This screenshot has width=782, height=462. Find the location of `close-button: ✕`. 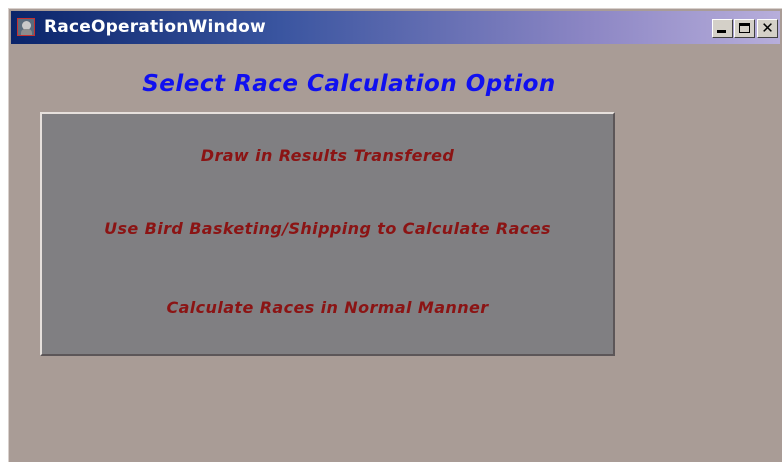

close-button: ✕ is located at coordinates (767, 28).